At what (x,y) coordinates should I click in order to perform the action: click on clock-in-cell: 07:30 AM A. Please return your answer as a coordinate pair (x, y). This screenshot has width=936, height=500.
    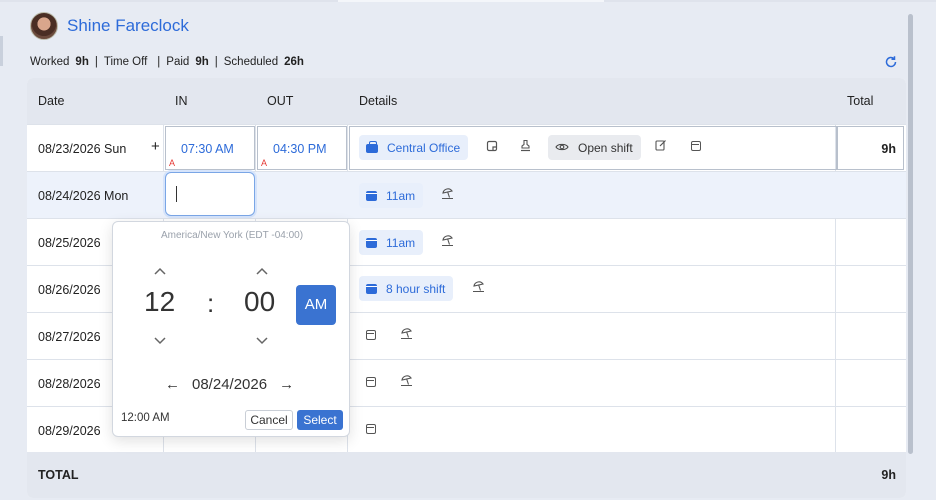
    Looking at the image, I should click on (210, 148).